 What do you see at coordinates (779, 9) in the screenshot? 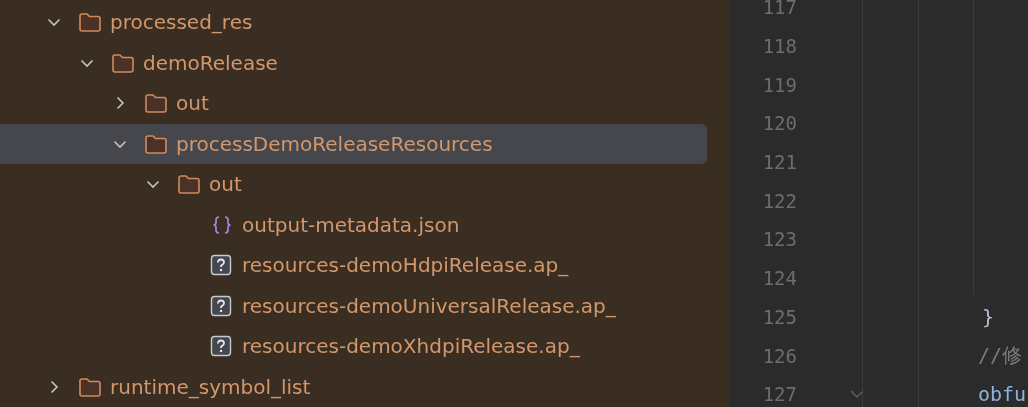
I see `line-number: 117` at bounding box center [779, 9].